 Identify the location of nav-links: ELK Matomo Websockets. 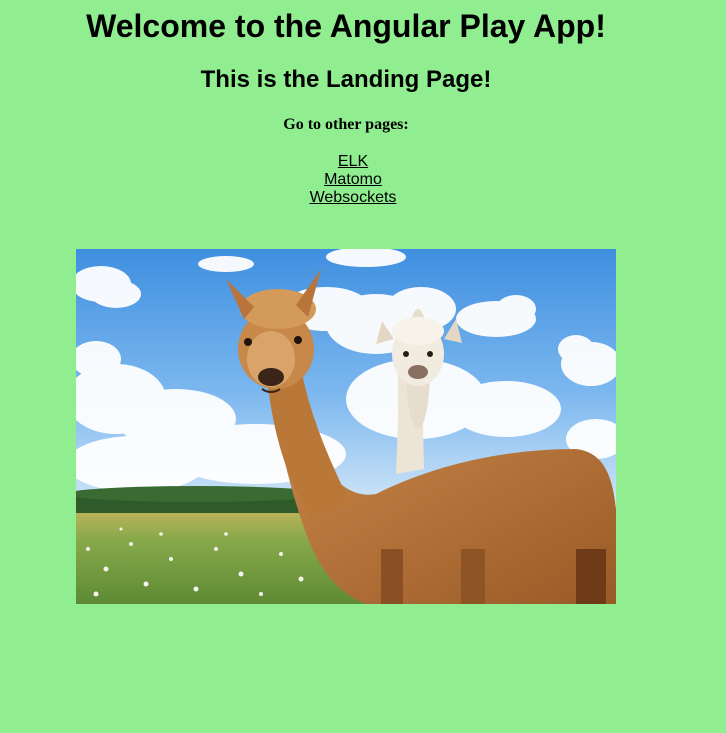
(353, 180).